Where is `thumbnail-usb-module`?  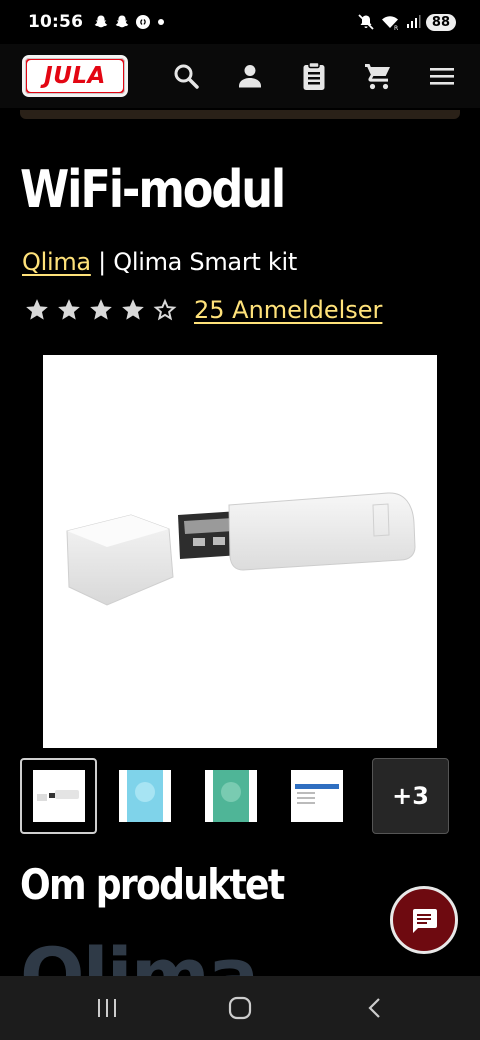 thumbnail-usb-module is located at coordinates (58, 796).